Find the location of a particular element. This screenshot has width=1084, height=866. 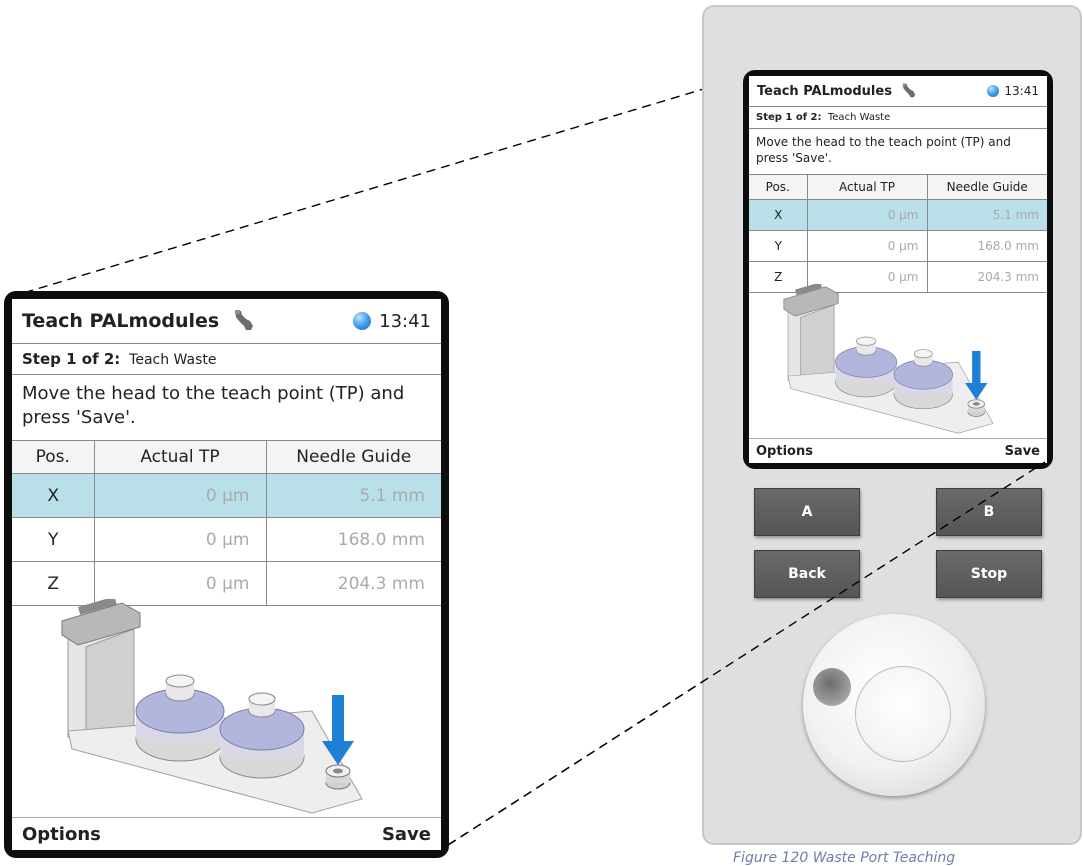

figure-caption: Figure 120 Waste Port Teaching is located at coordinates (844, 858).